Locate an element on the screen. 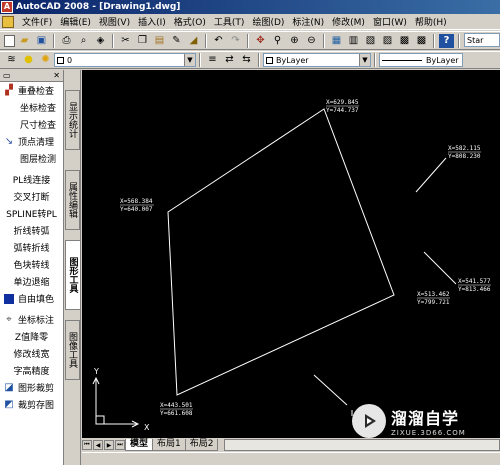 Image resolution: width=500 pixels, height=465 pixels. menu-insert: 插入(I) is located at coordinates (152, 21).